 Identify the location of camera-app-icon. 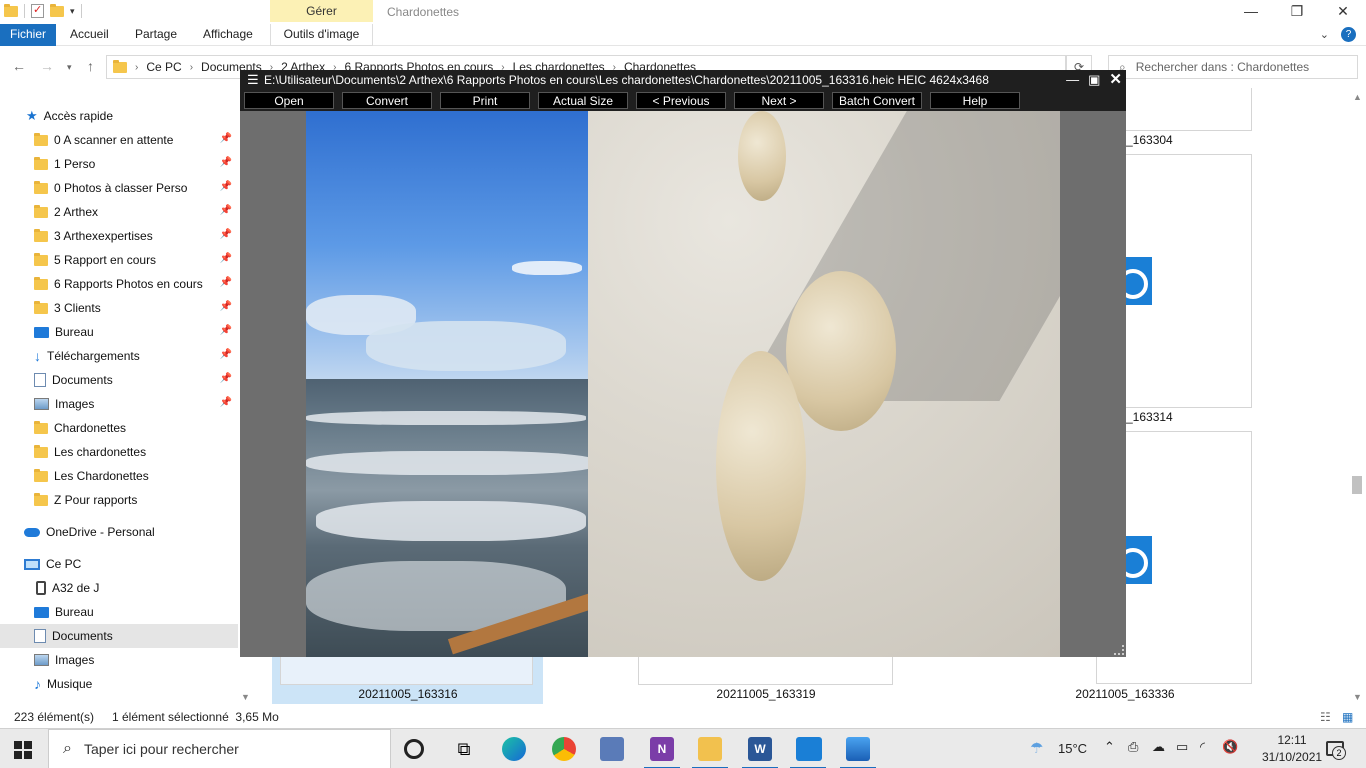
(808, 752).